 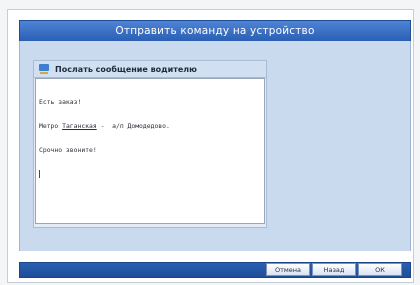 What do you see at coordinates (51, 126) in the screenshot?
I see `message-line-2-prefix: Метро` at bounding box center [51, 126].